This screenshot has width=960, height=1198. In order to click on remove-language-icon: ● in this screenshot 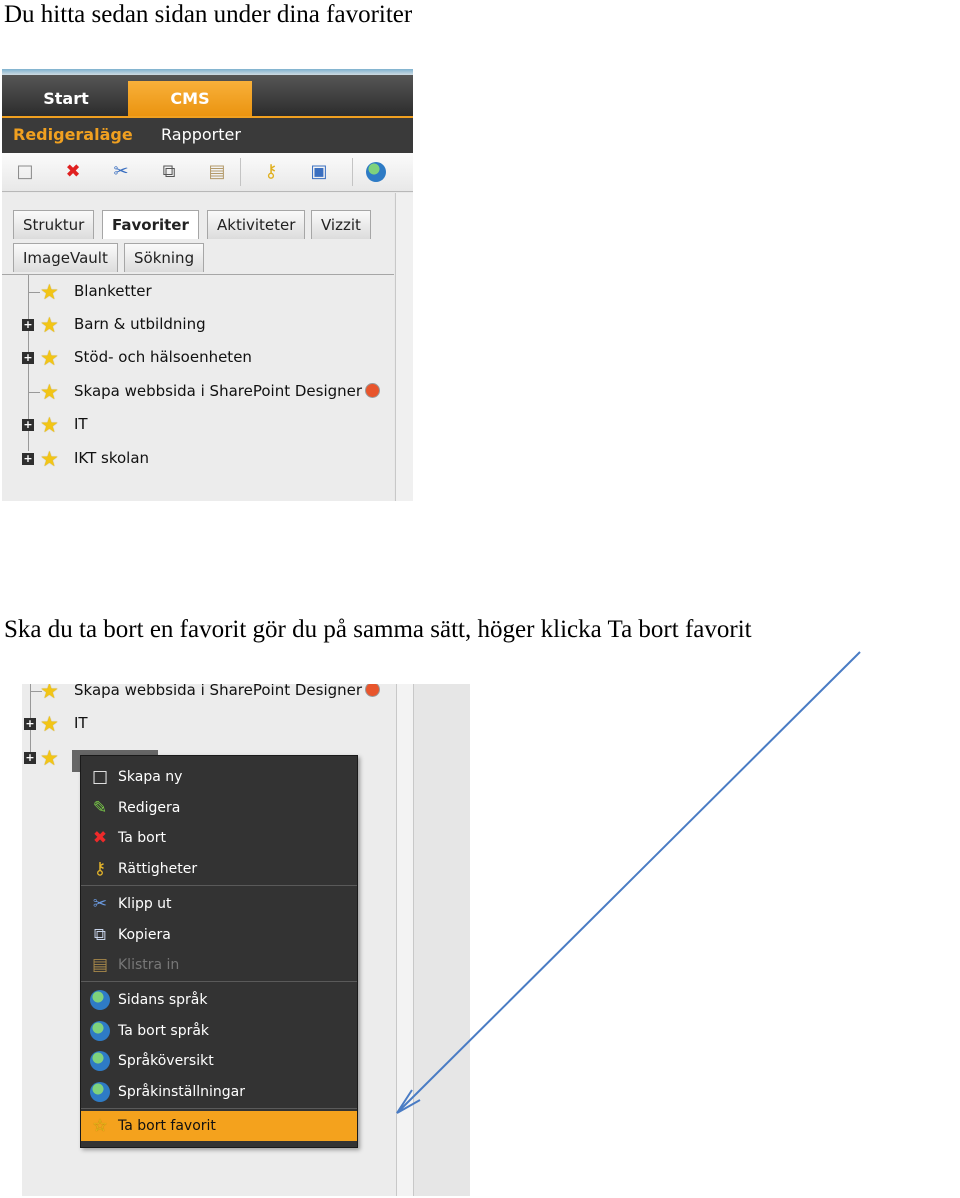, I will do `click(100, 1031)`.